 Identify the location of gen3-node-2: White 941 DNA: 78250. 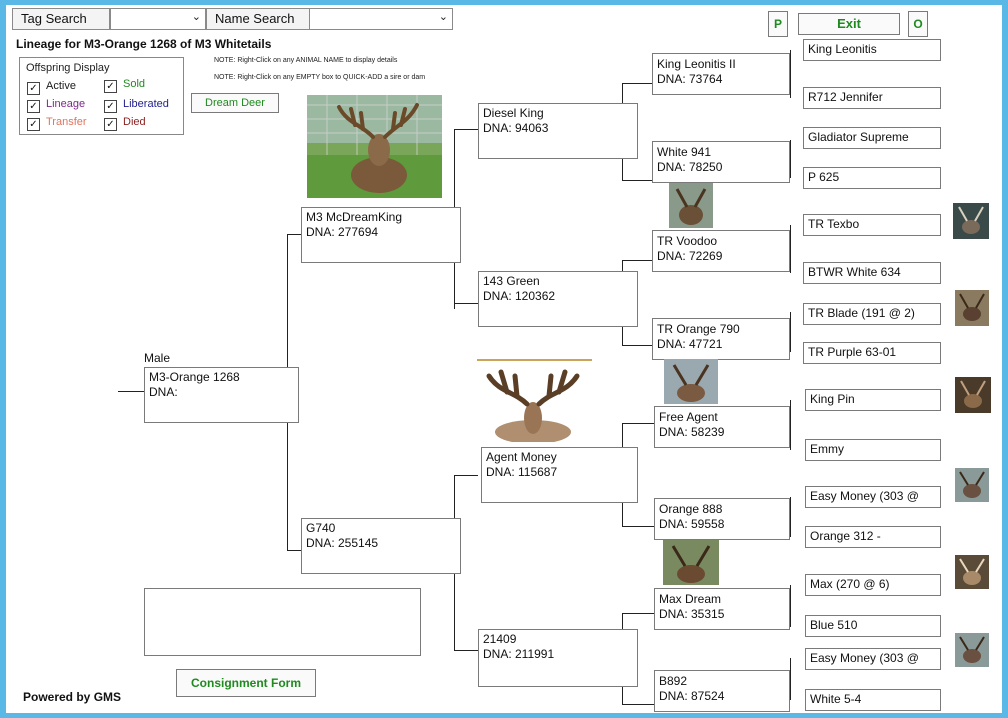
(721, 162).